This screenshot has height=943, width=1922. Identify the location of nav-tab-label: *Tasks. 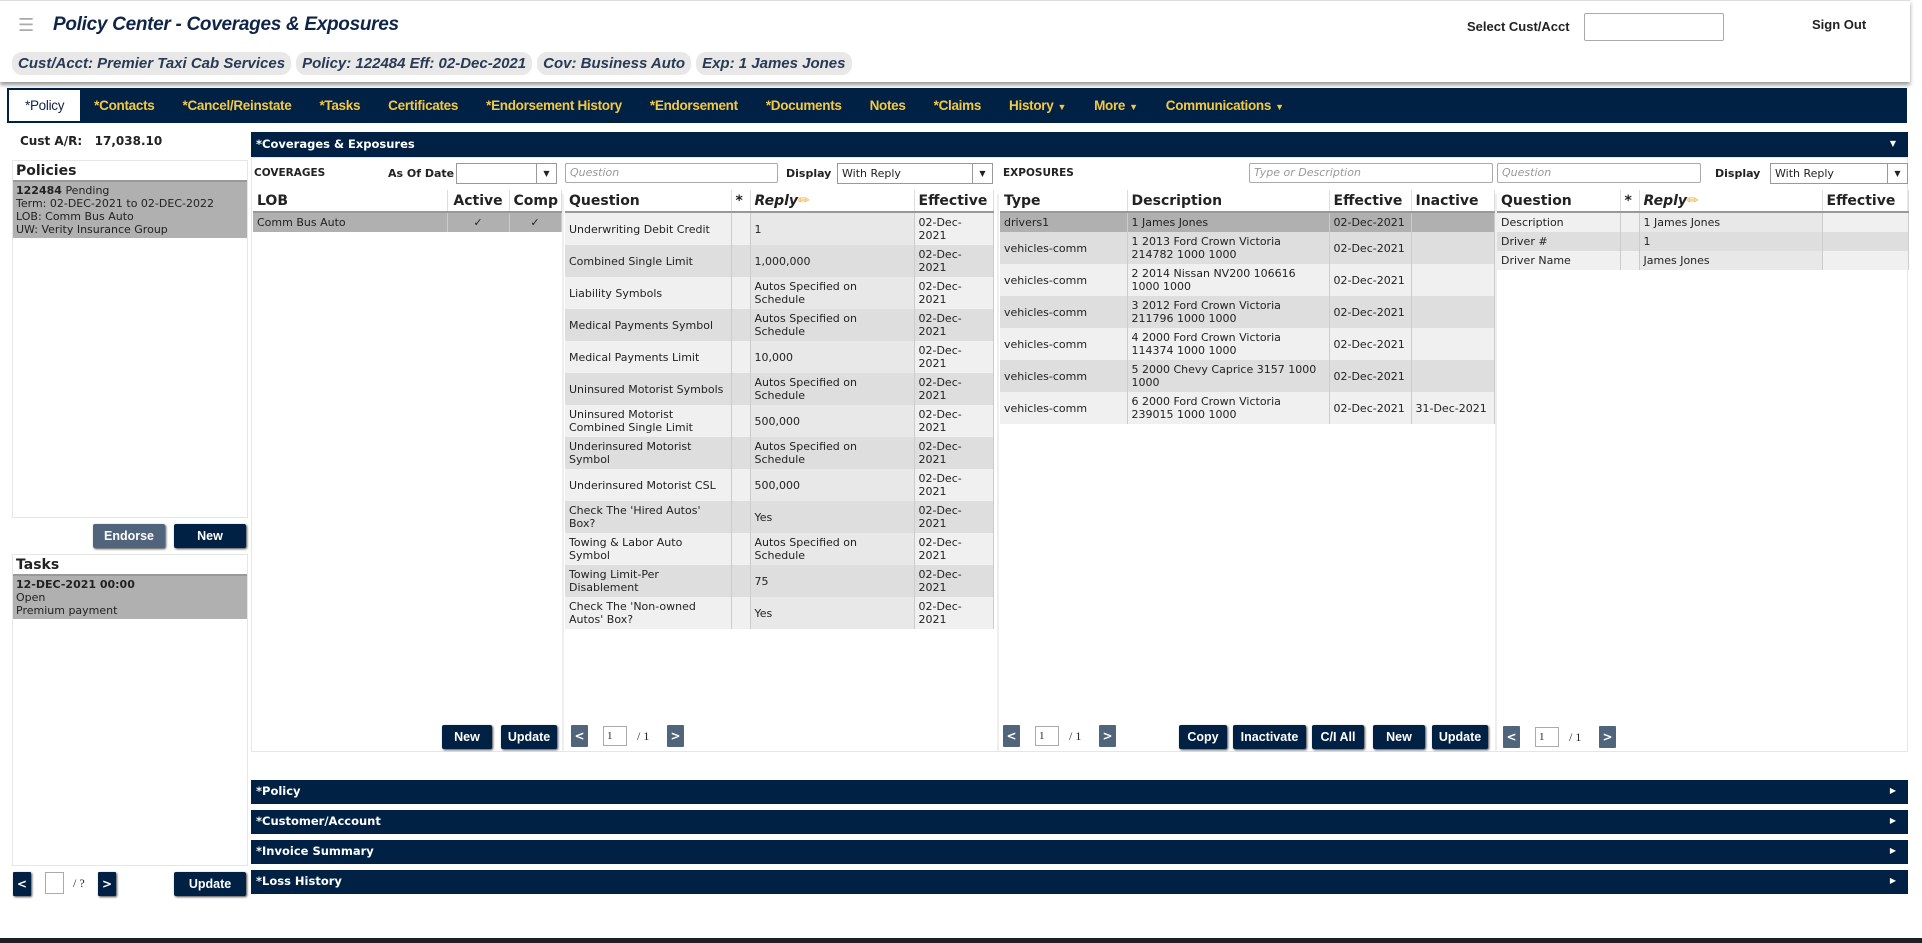
(340, 105).